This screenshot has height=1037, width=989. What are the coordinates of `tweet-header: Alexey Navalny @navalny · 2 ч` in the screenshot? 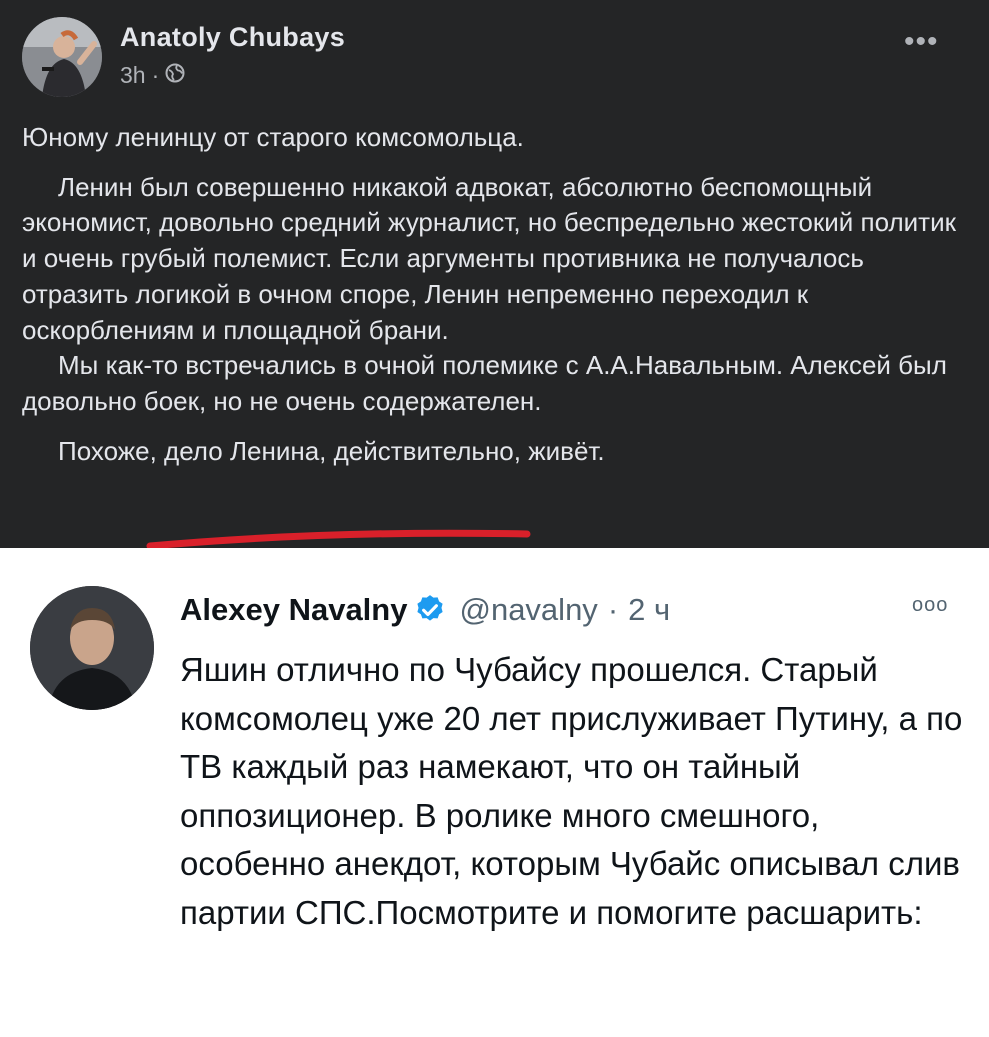 It's located at (425, 610).